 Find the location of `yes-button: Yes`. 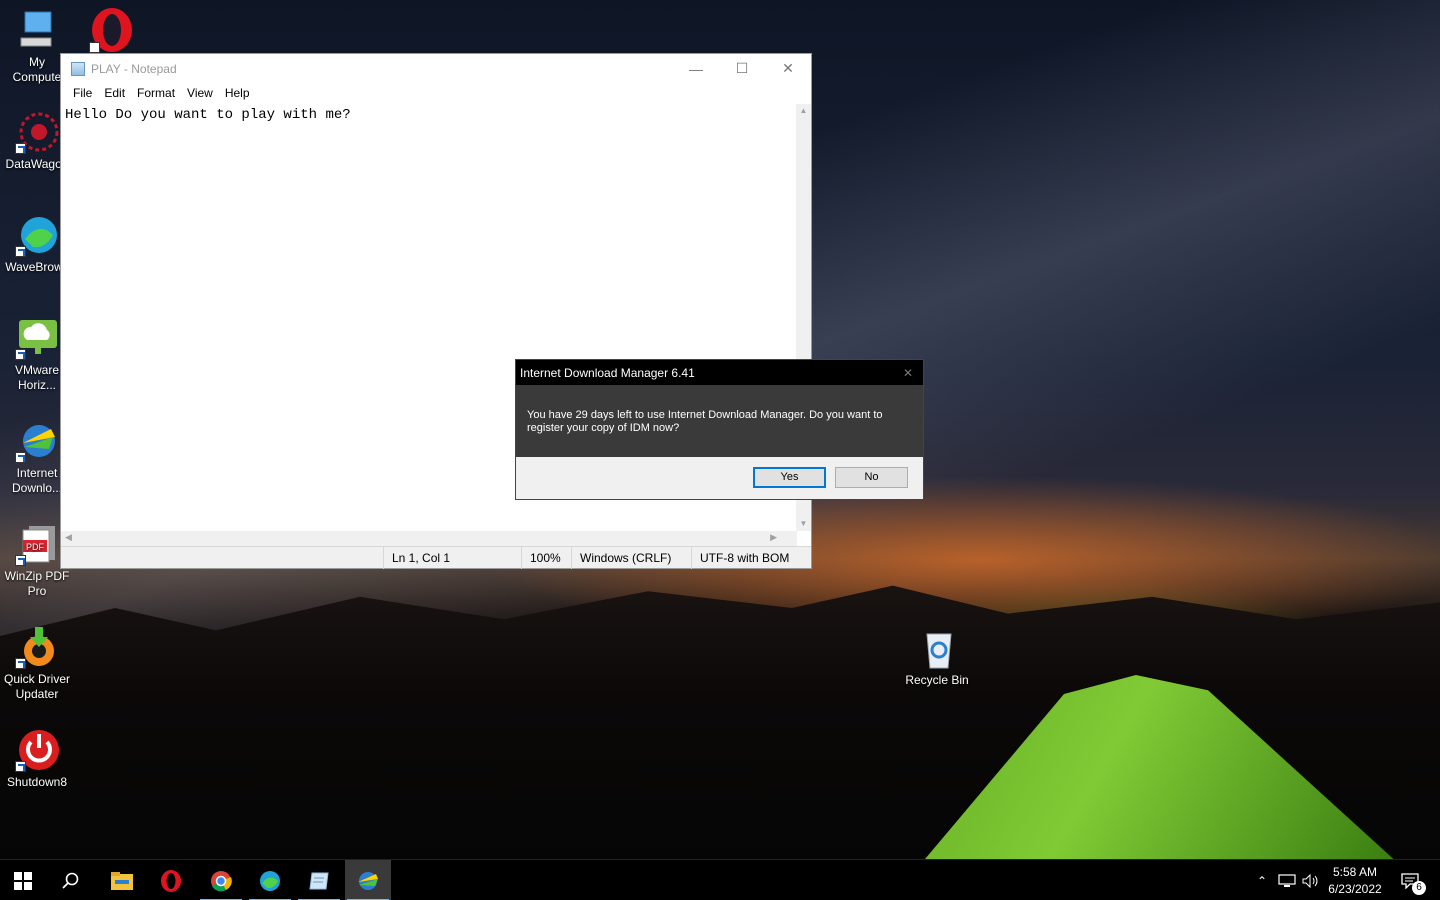

yes-button: Yes is located at coordinates (789, 477).